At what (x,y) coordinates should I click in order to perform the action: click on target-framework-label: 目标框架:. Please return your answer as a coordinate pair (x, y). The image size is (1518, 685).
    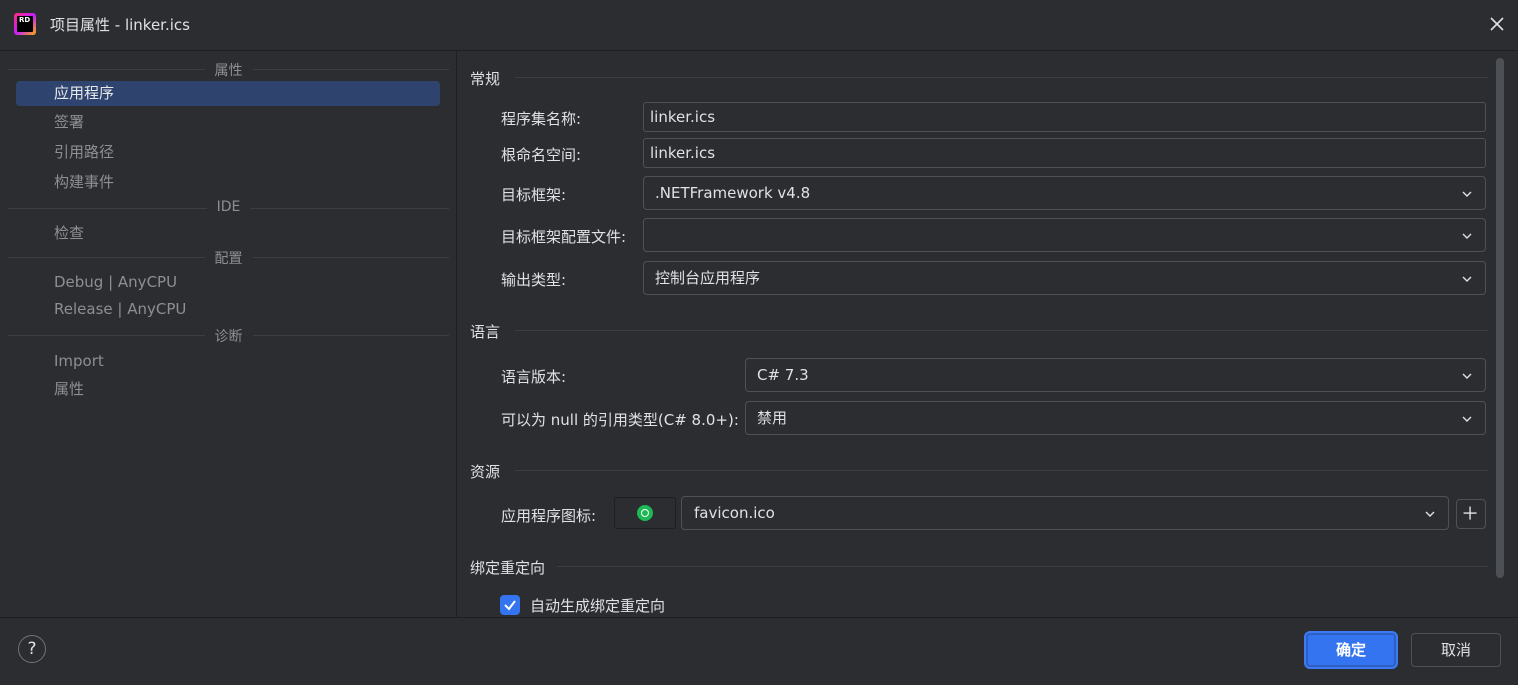
    Looking at the image, I should click on (534, 195).